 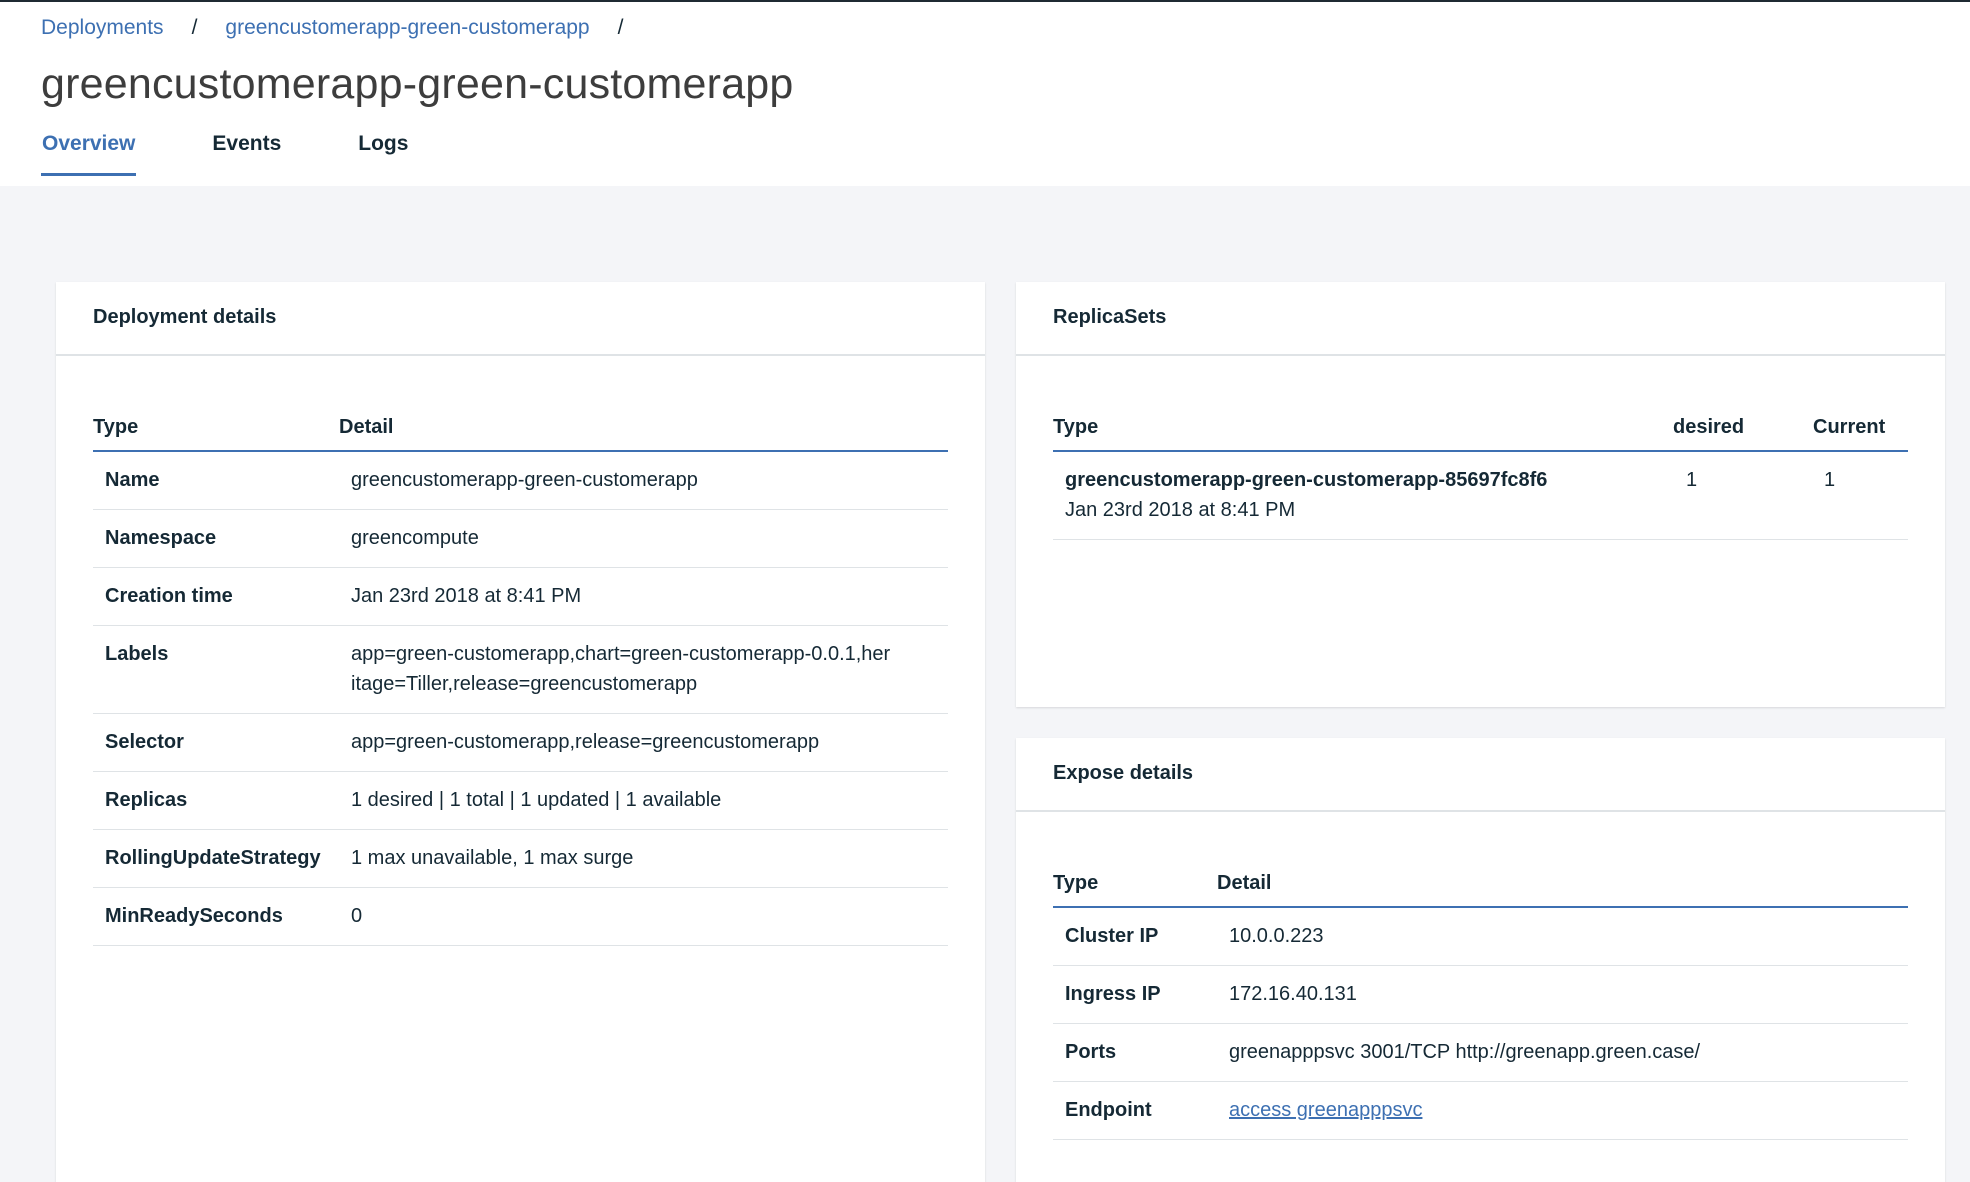 I want to click on row-key: Creation time, so click(x=169, y=596).